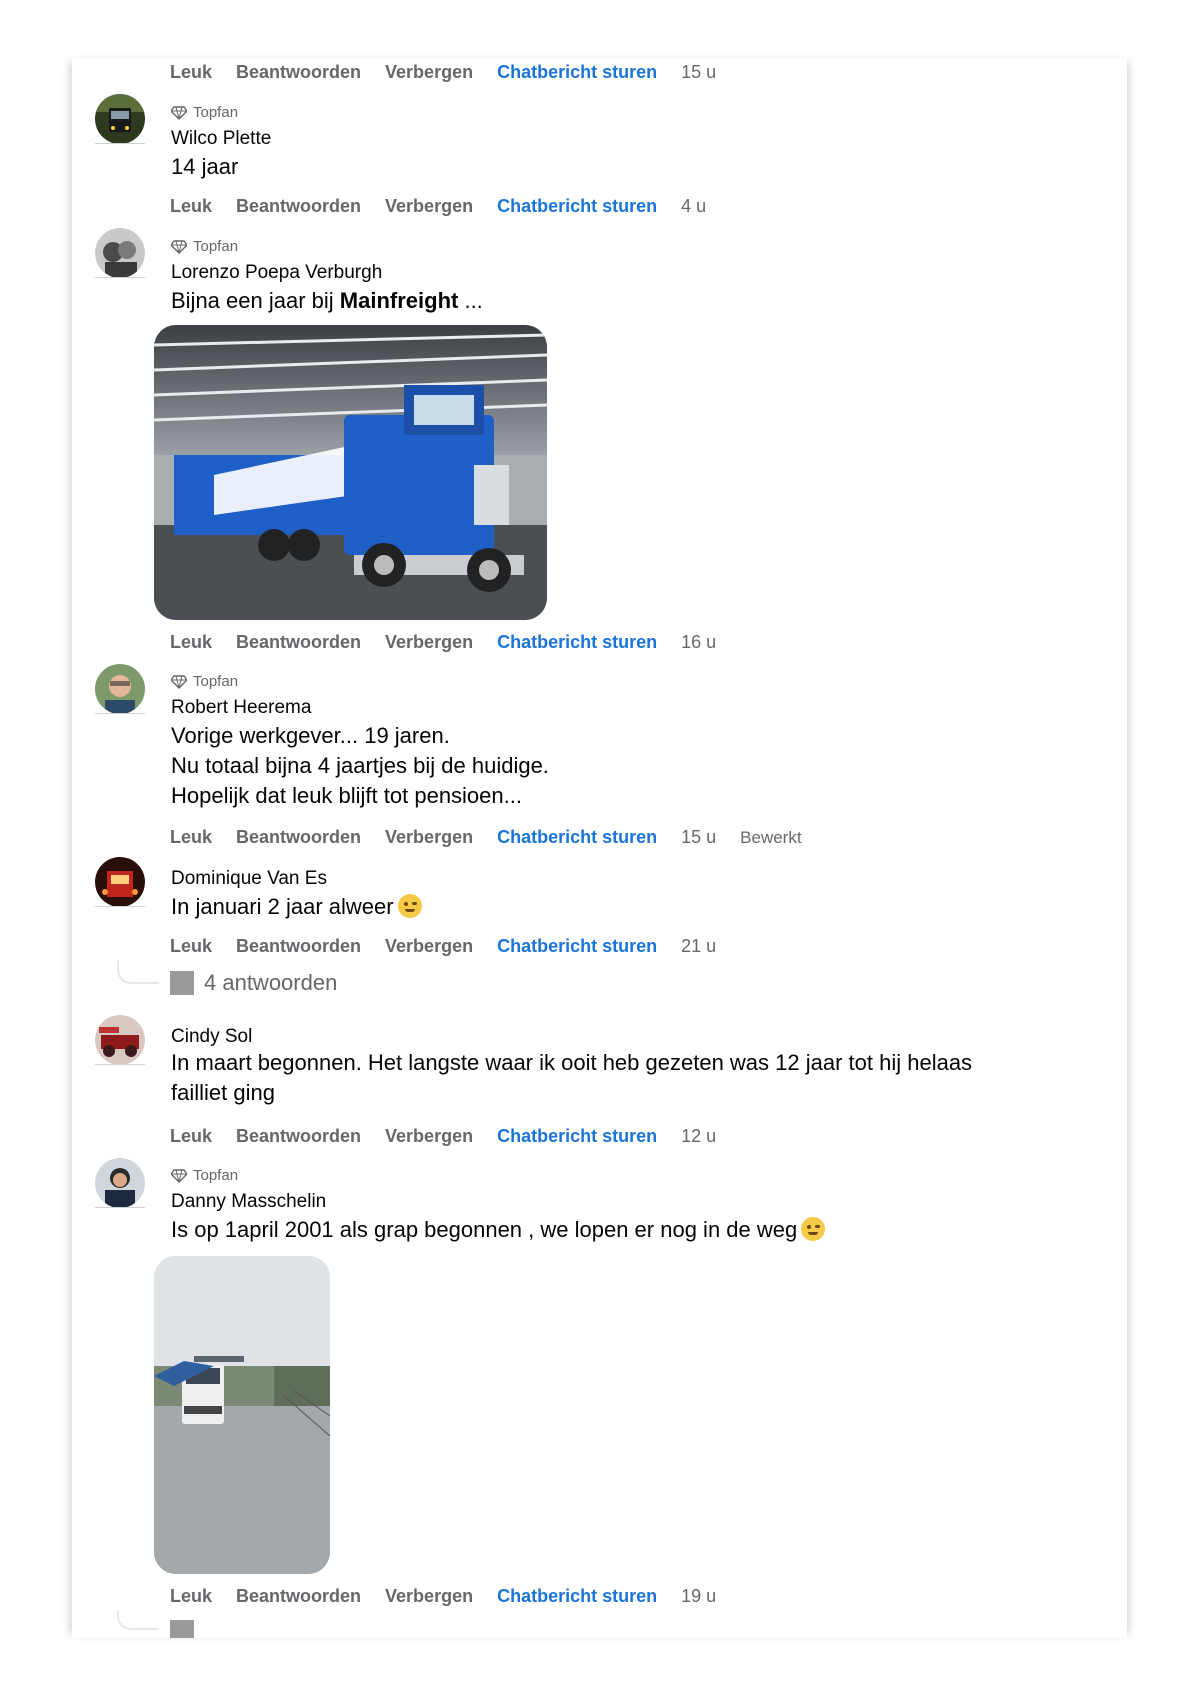  I want to click on comment-text: In januari 2 jaar alweer, so click(296, 907).